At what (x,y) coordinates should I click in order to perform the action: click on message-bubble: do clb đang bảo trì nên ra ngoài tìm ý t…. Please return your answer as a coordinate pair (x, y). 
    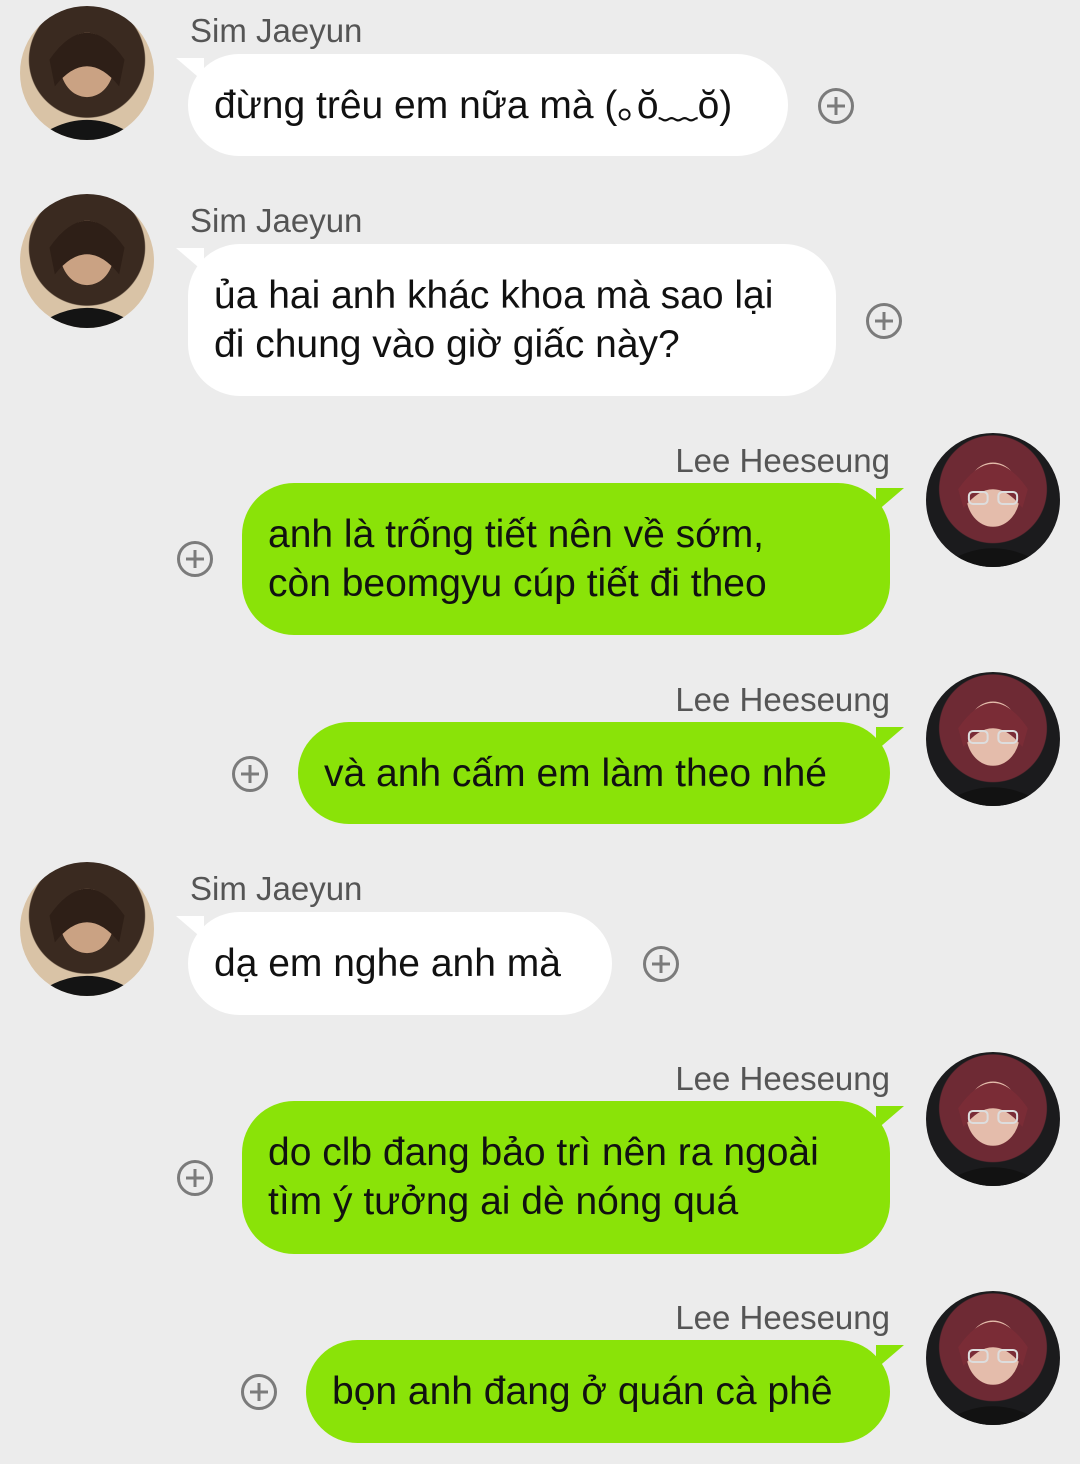
    Looking at the image, I should click on (566, 1177).